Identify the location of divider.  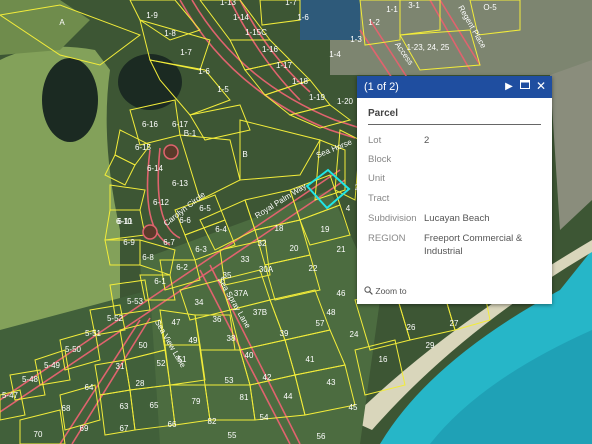
(454, 124).